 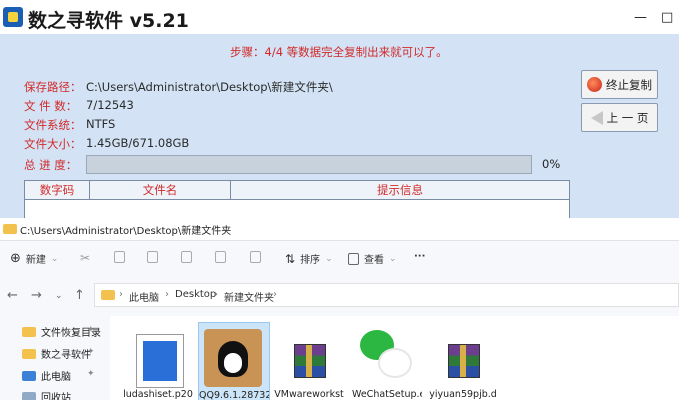 What do you see at coordinates (29, 375) in the screenshot?
I see `computer-icon` at bounding box center [29, 375].